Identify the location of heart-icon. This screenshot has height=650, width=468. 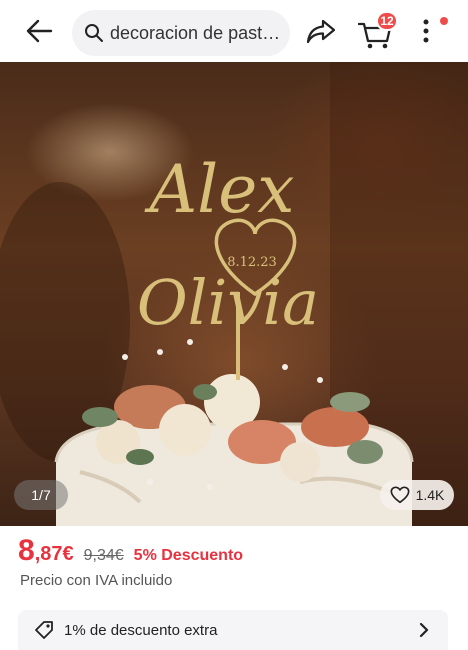
(400, 495).